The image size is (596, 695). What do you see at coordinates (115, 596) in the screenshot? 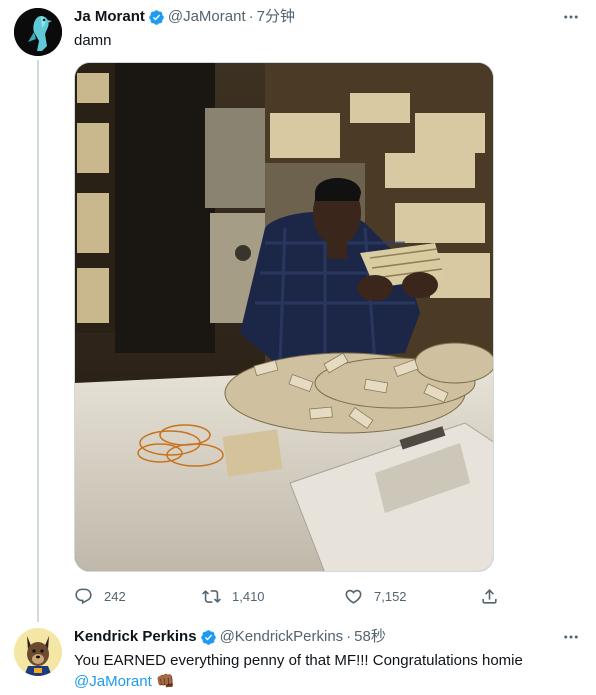
I see `reply-count: 242` at bounding box center [115, 596].